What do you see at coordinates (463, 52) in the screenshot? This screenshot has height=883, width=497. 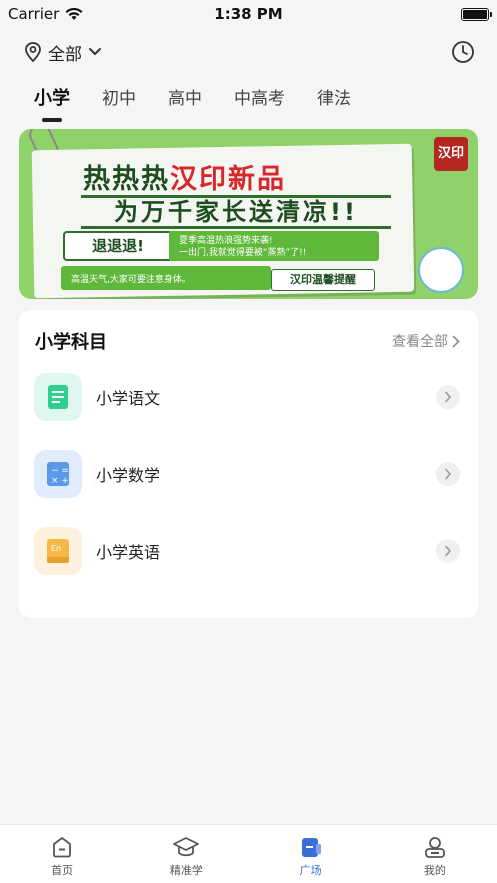 I see `history-icon` at bounding box center [463, 52].